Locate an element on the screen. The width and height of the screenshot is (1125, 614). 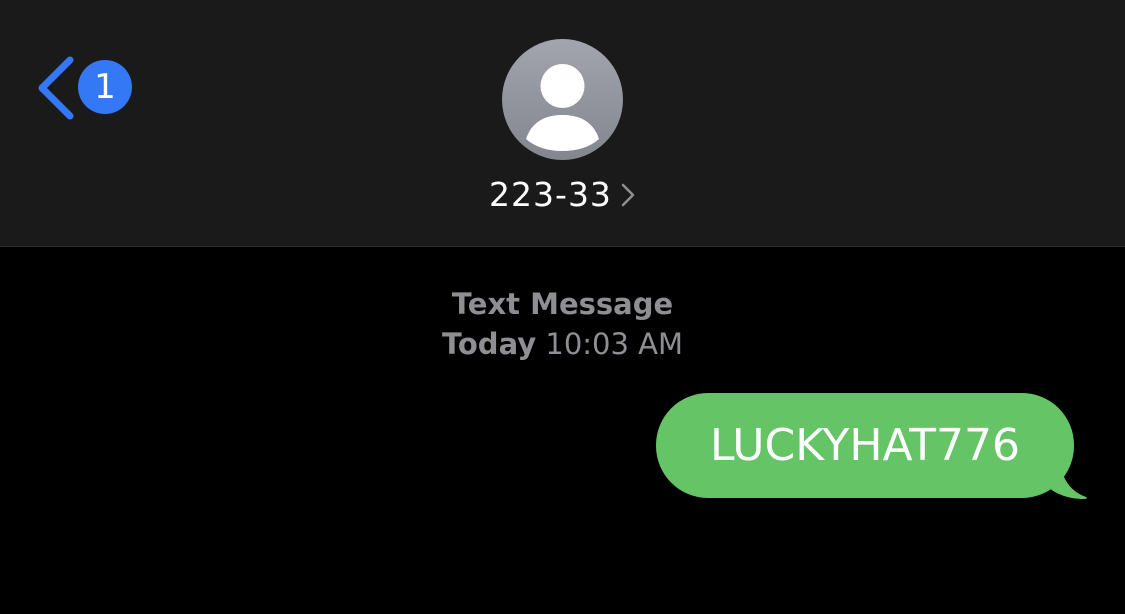
contact-avatar is located at coordinates (562, 99).